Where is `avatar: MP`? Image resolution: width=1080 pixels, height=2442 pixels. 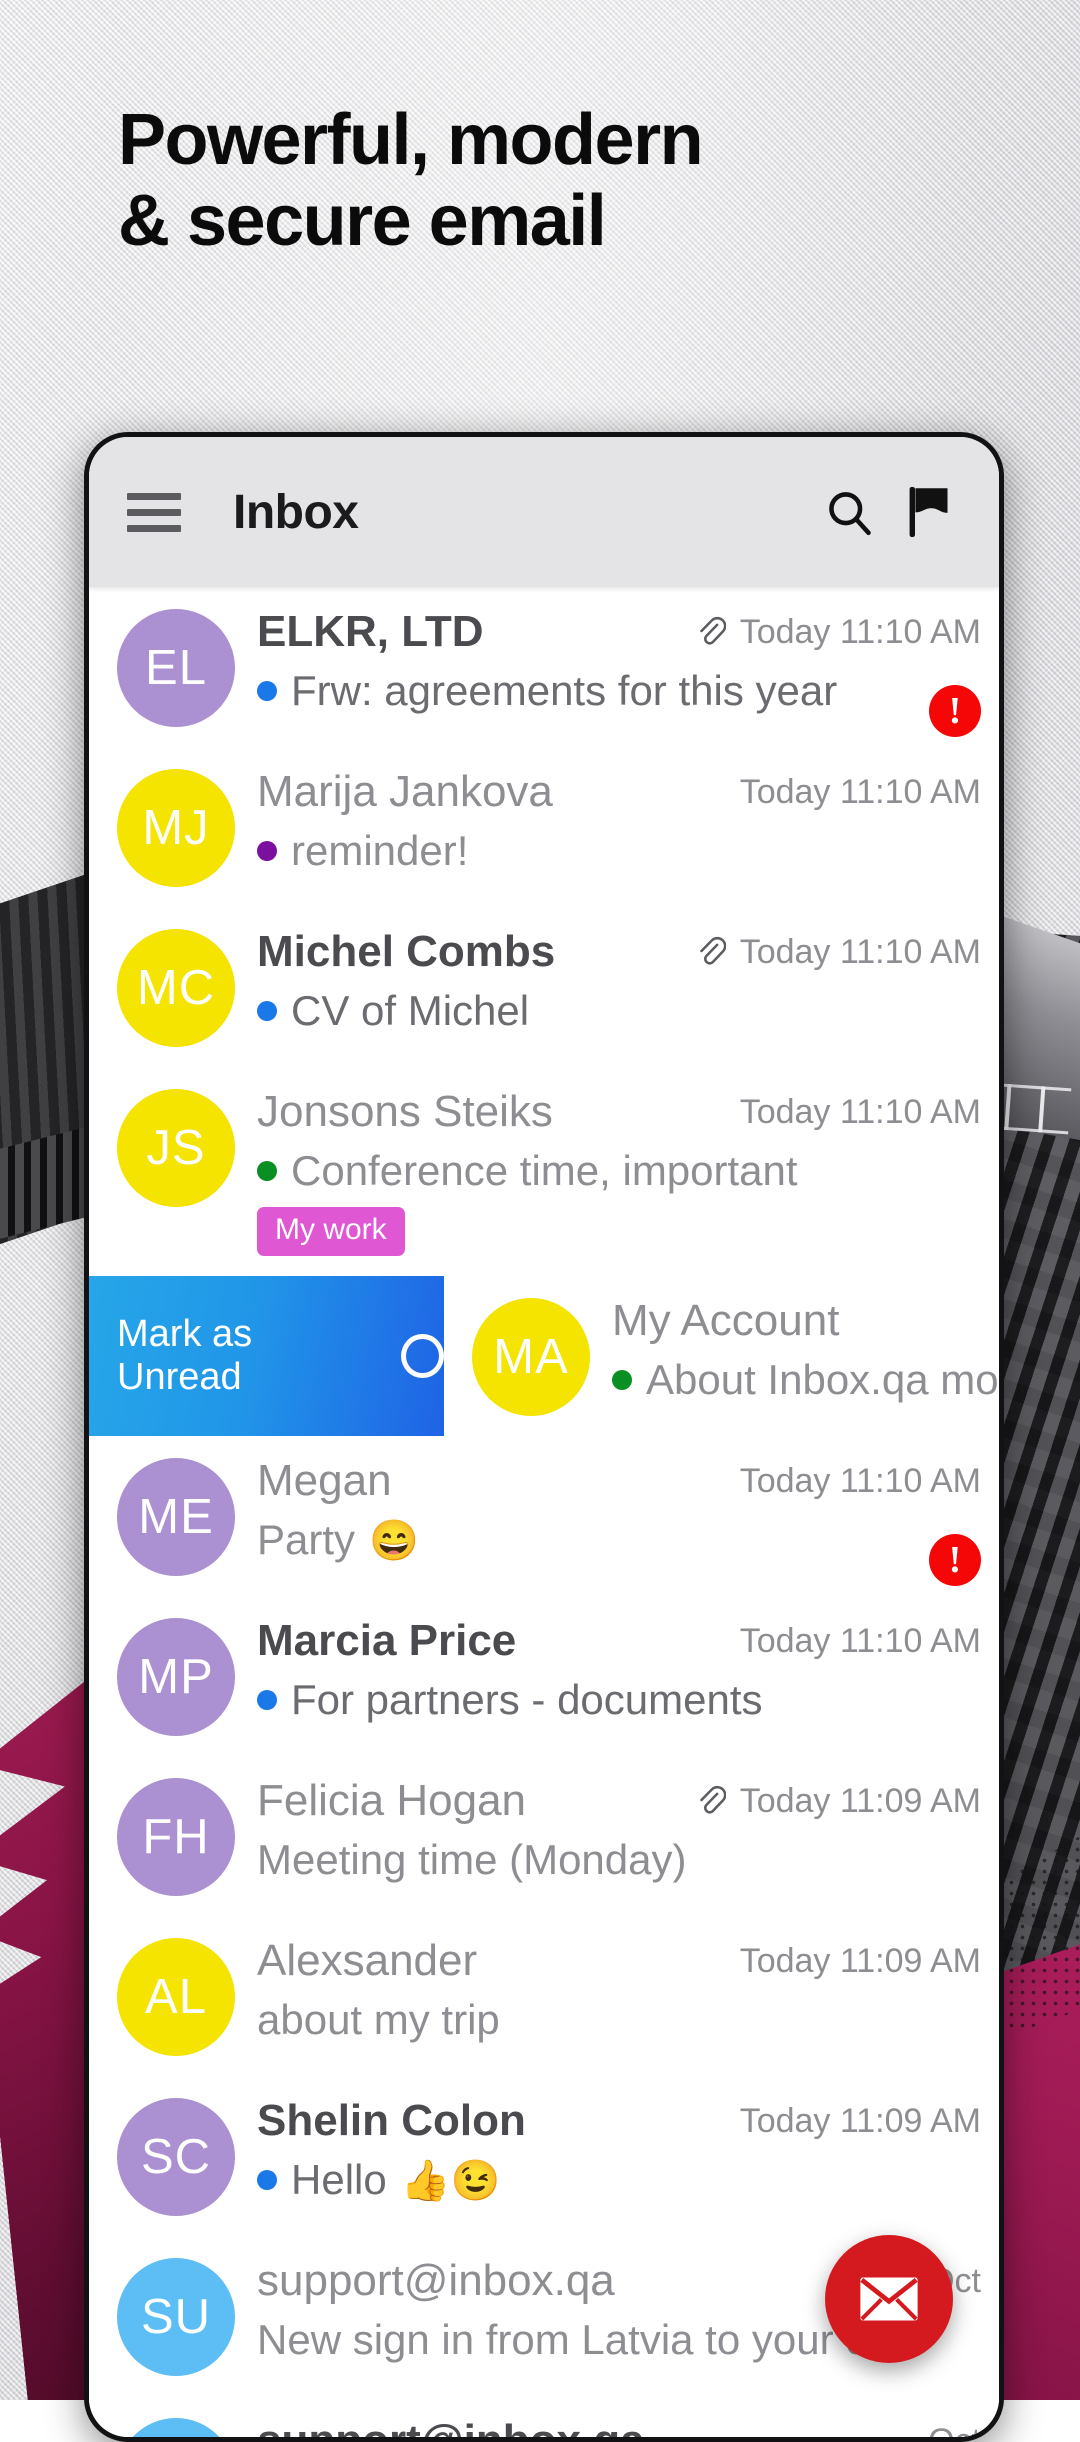 avatar: MP is located at coordinates (176, 1677).